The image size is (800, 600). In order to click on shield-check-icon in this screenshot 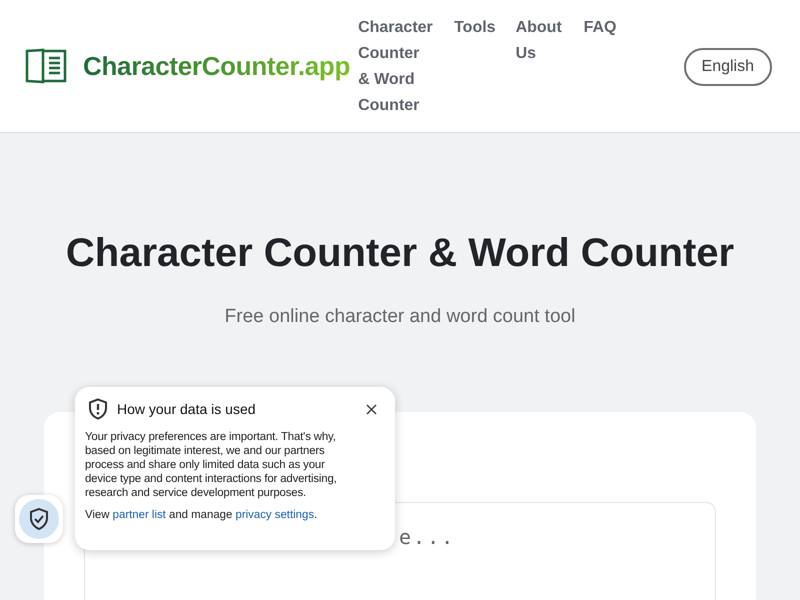, I will do `click(39, 519)`.